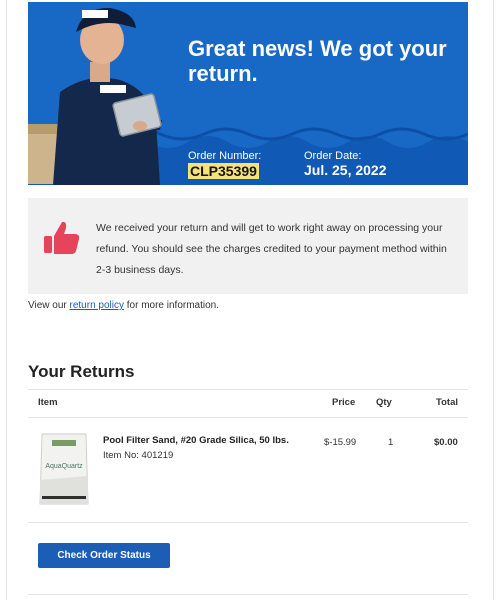 This screenshot has width=500, height=600. I want to click on cap-logo, so click(95, 14).